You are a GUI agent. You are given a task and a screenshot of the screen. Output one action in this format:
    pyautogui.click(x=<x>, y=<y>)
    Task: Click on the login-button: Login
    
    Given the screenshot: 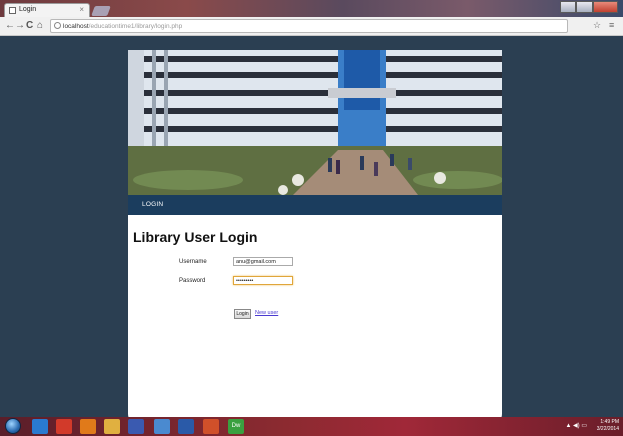 What is the action you would take?
    pyautogui.click(x=242, y=314)
    